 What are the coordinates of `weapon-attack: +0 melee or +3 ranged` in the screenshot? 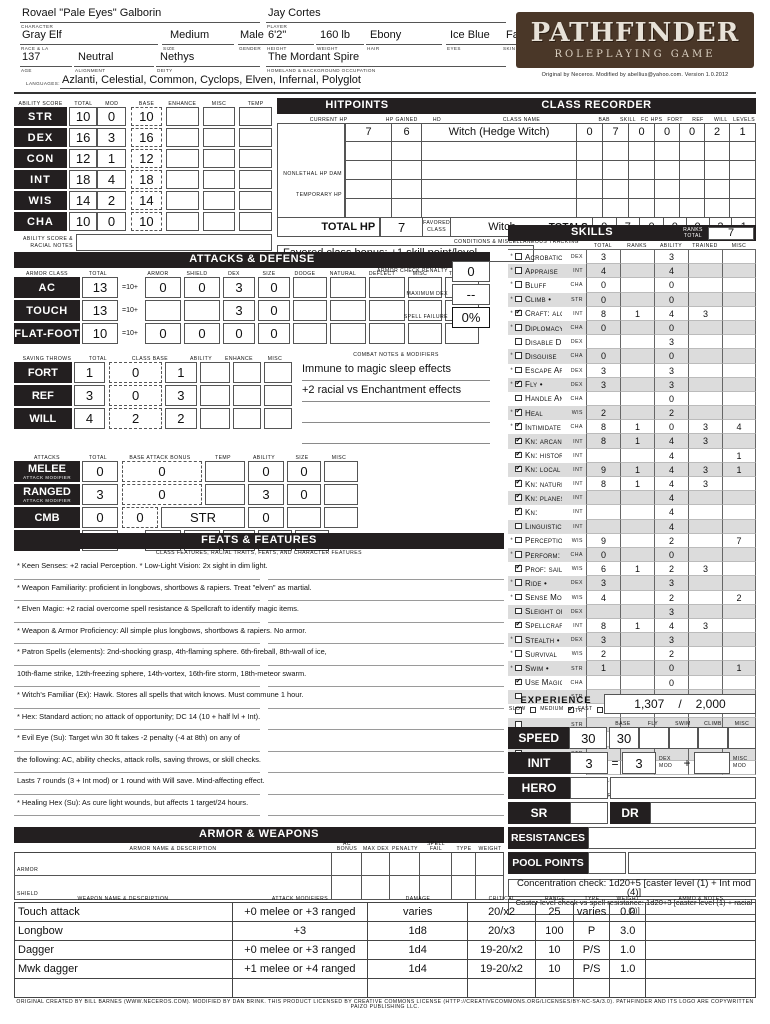 It's located at (300, 912).